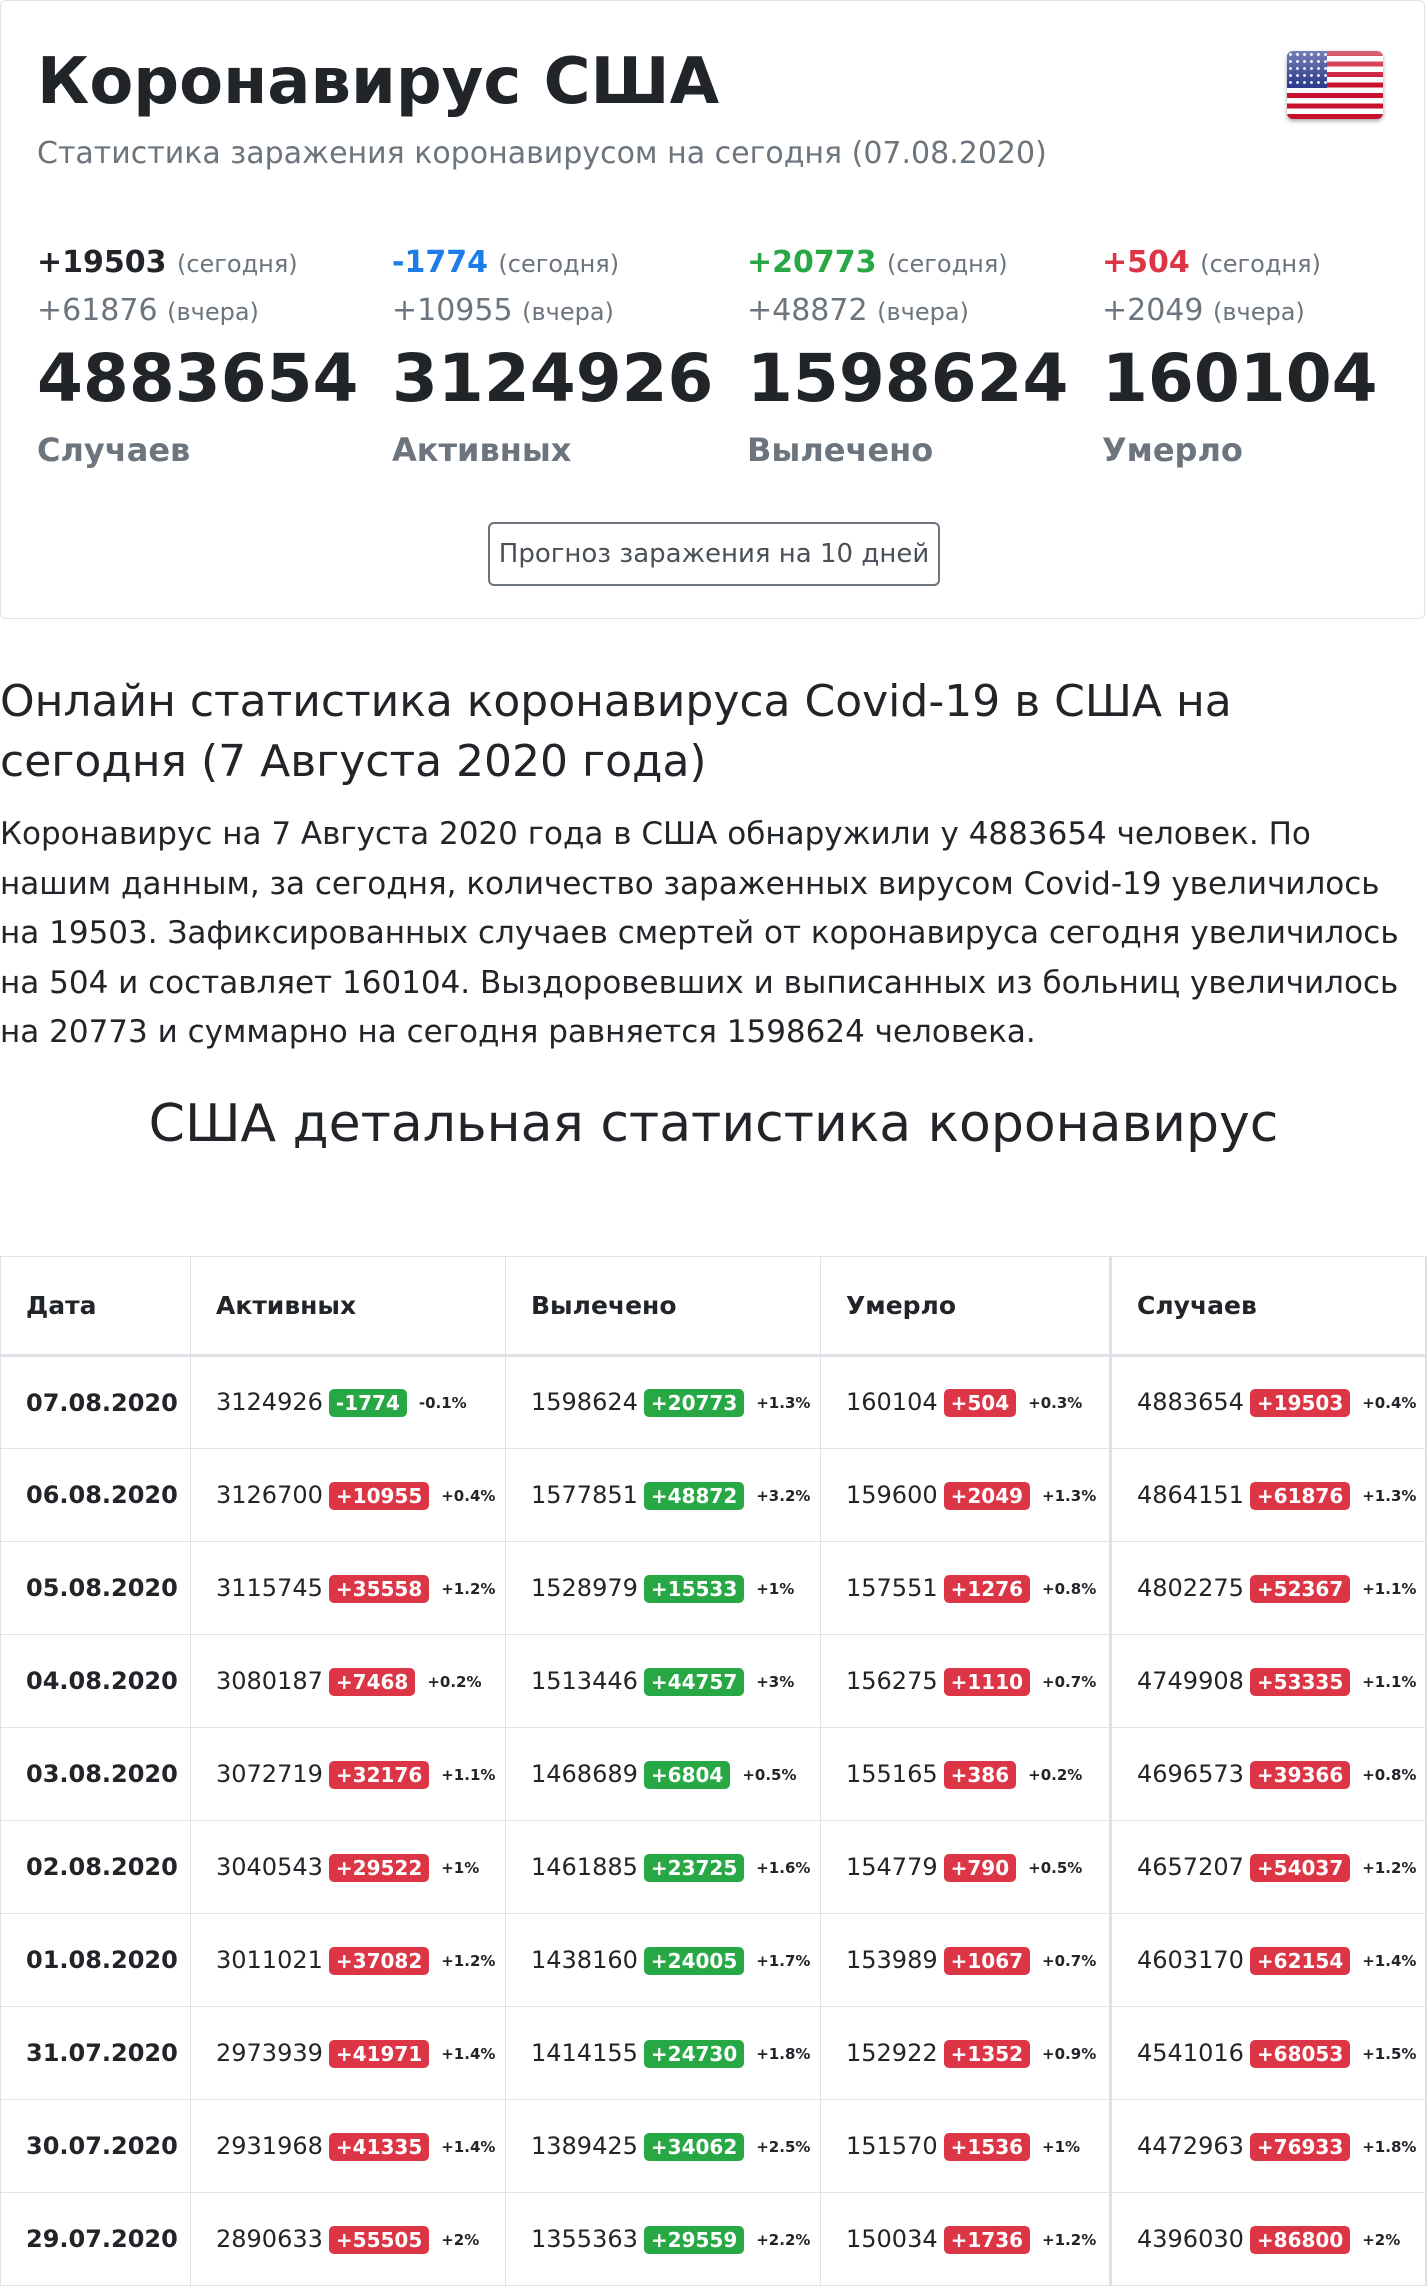  I want to click on stat-name: Случаев, so click(114, 450).